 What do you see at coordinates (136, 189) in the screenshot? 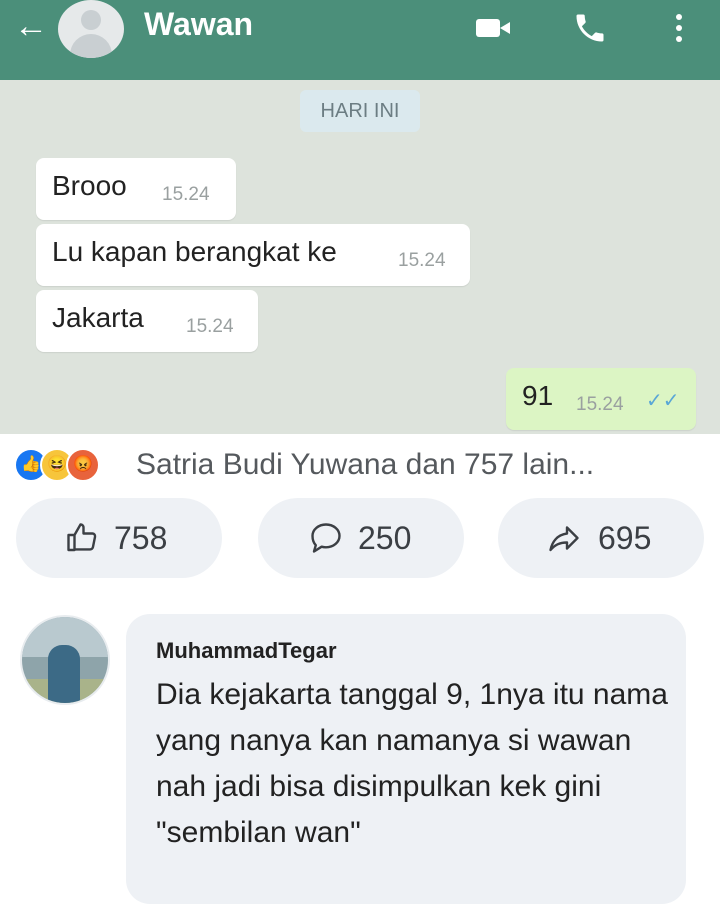
I see `message-bubble-incoming: Brooo 15.24` at bounding box center [136, 189].